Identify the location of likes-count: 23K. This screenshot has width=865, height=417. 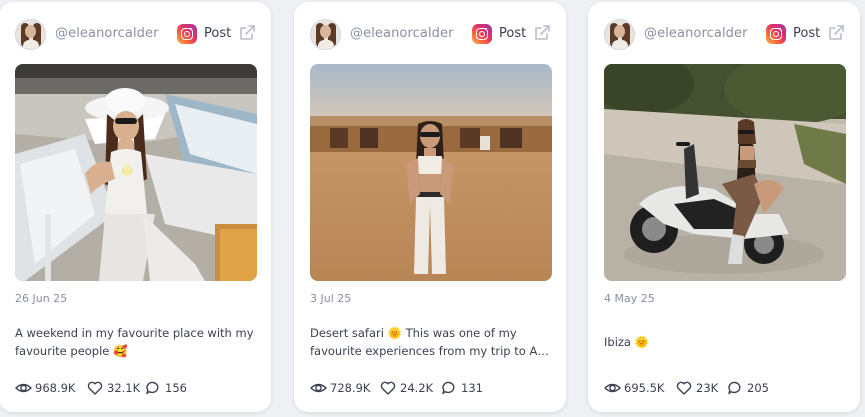
(707, 388).